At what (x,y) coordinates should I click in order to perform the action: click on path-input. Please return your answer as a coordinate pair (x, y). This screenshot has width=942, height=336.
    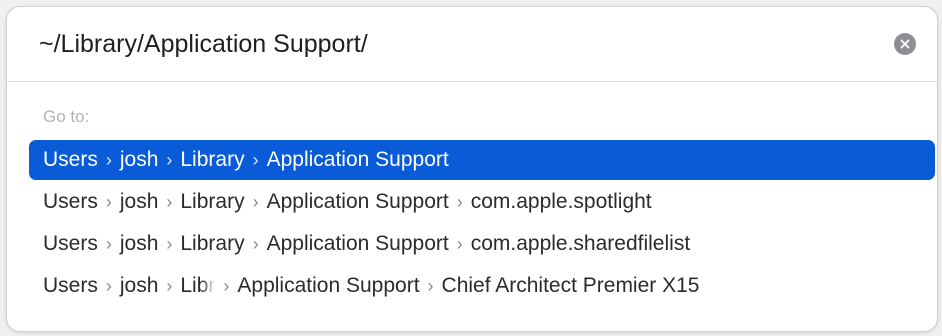
    Looking at the image, I should click on (449, 44).